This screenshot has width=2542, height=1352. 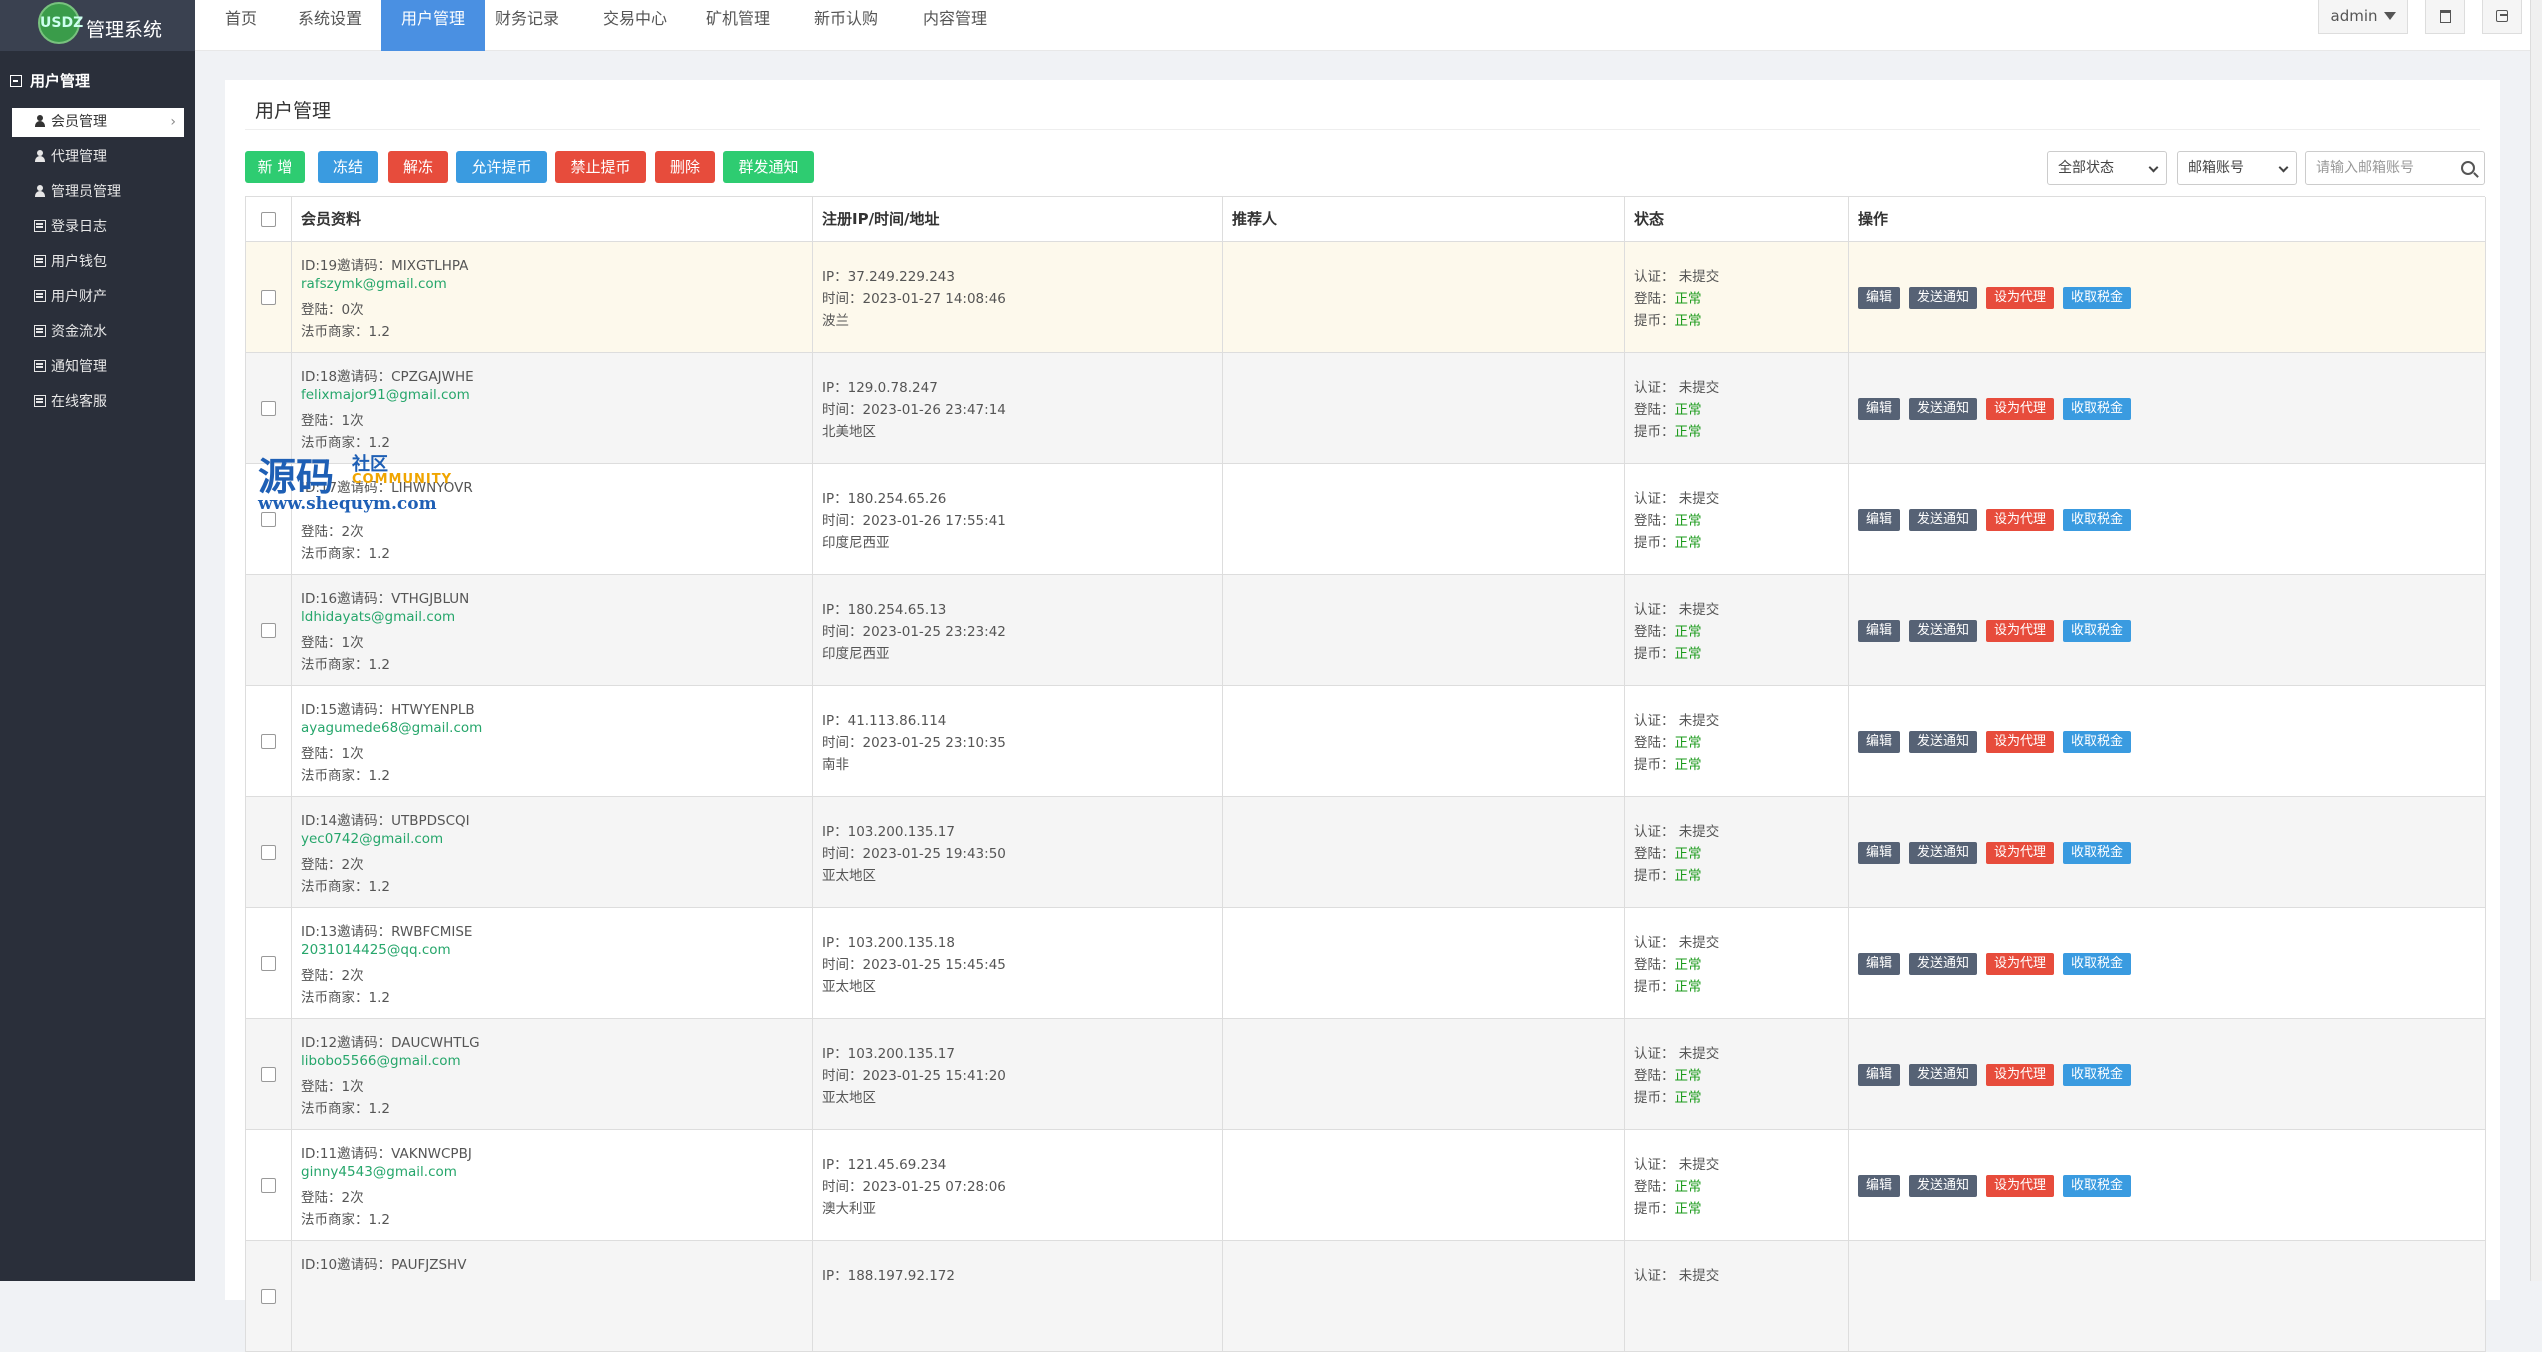 What do you see at coordinates (330, 25) in the screenshot?
I see `nav-tab: 系统设置` at bounding box center [330, 25].